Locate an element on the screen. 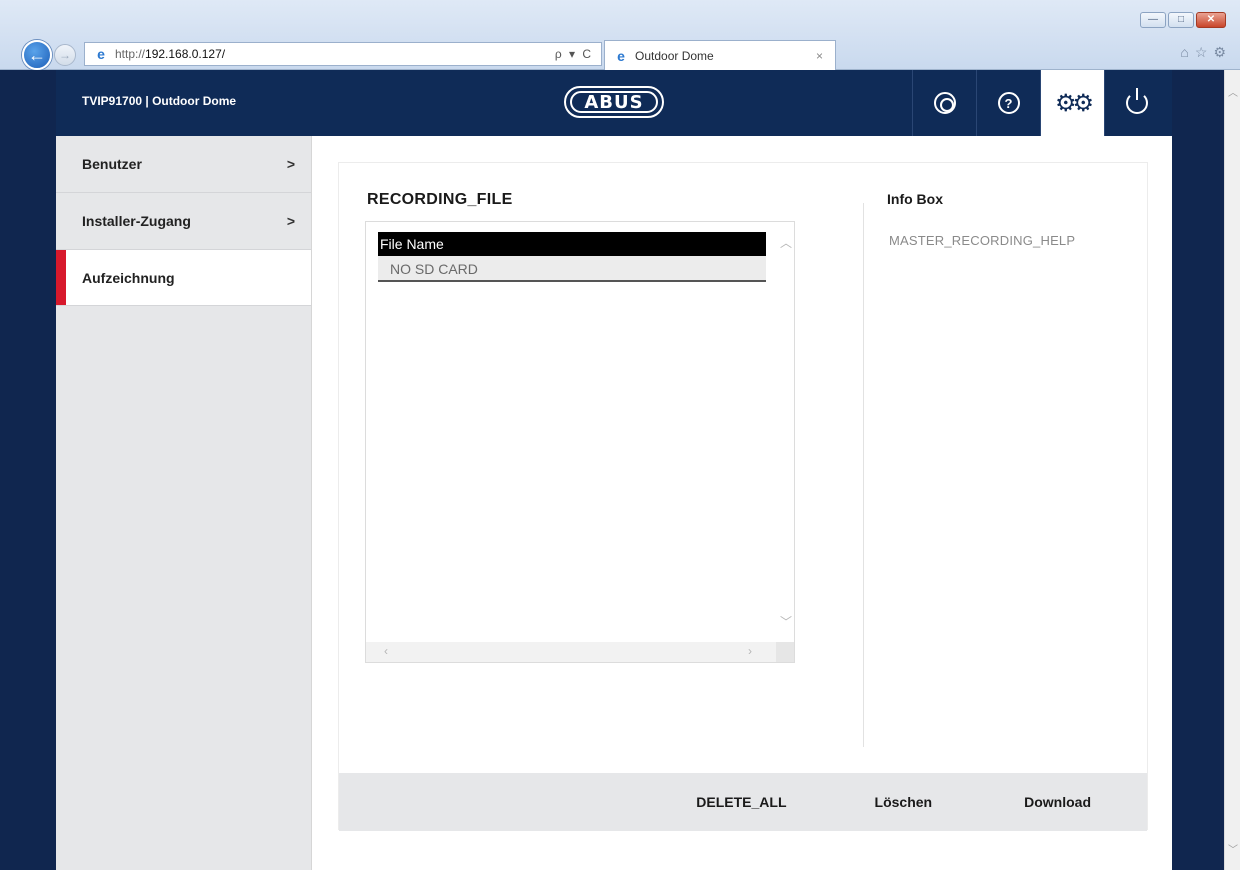 Image resolution: width=1240 pixels, height=870 pixels. device-title: TVIP91700 | Outdoor Dome is located at coordinates (159, 101).